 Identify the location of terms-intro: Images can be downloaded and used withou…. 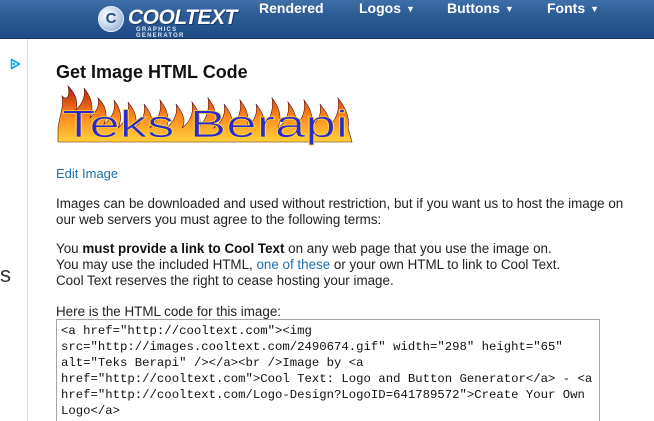
(340, 211).